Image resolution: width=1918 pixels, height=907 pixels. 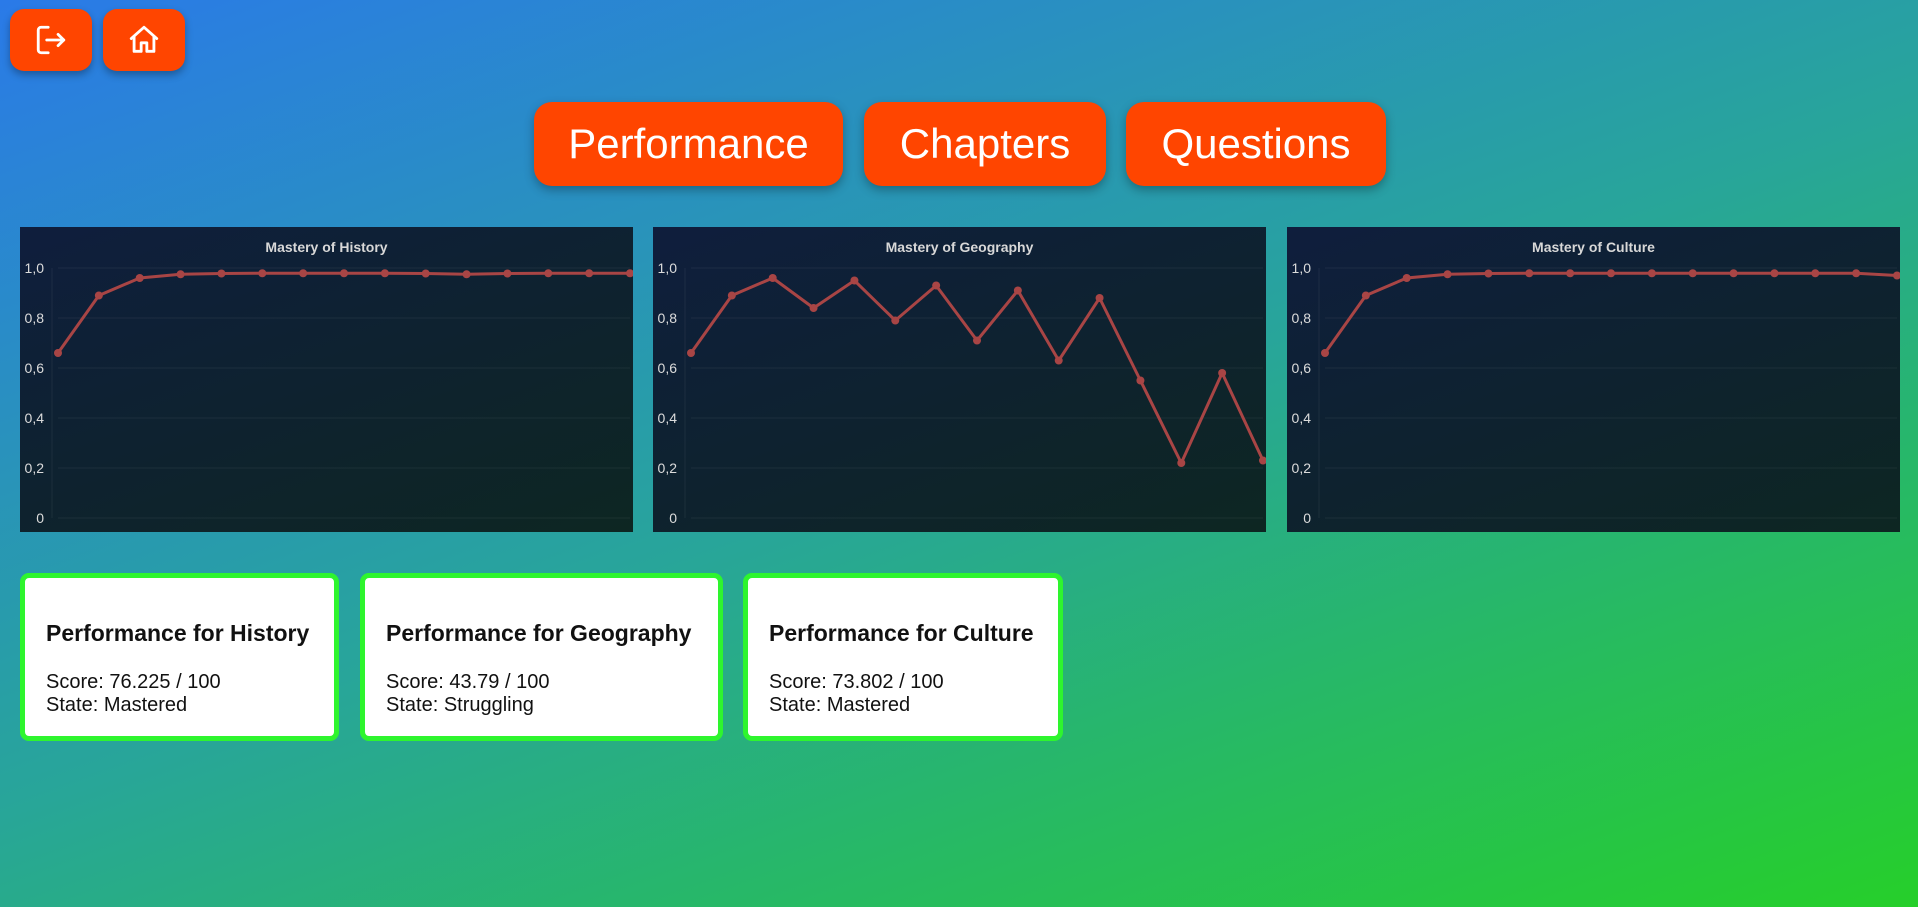 I want to click on chart-title: Mastery of Geography, so click(x=960, y=247).